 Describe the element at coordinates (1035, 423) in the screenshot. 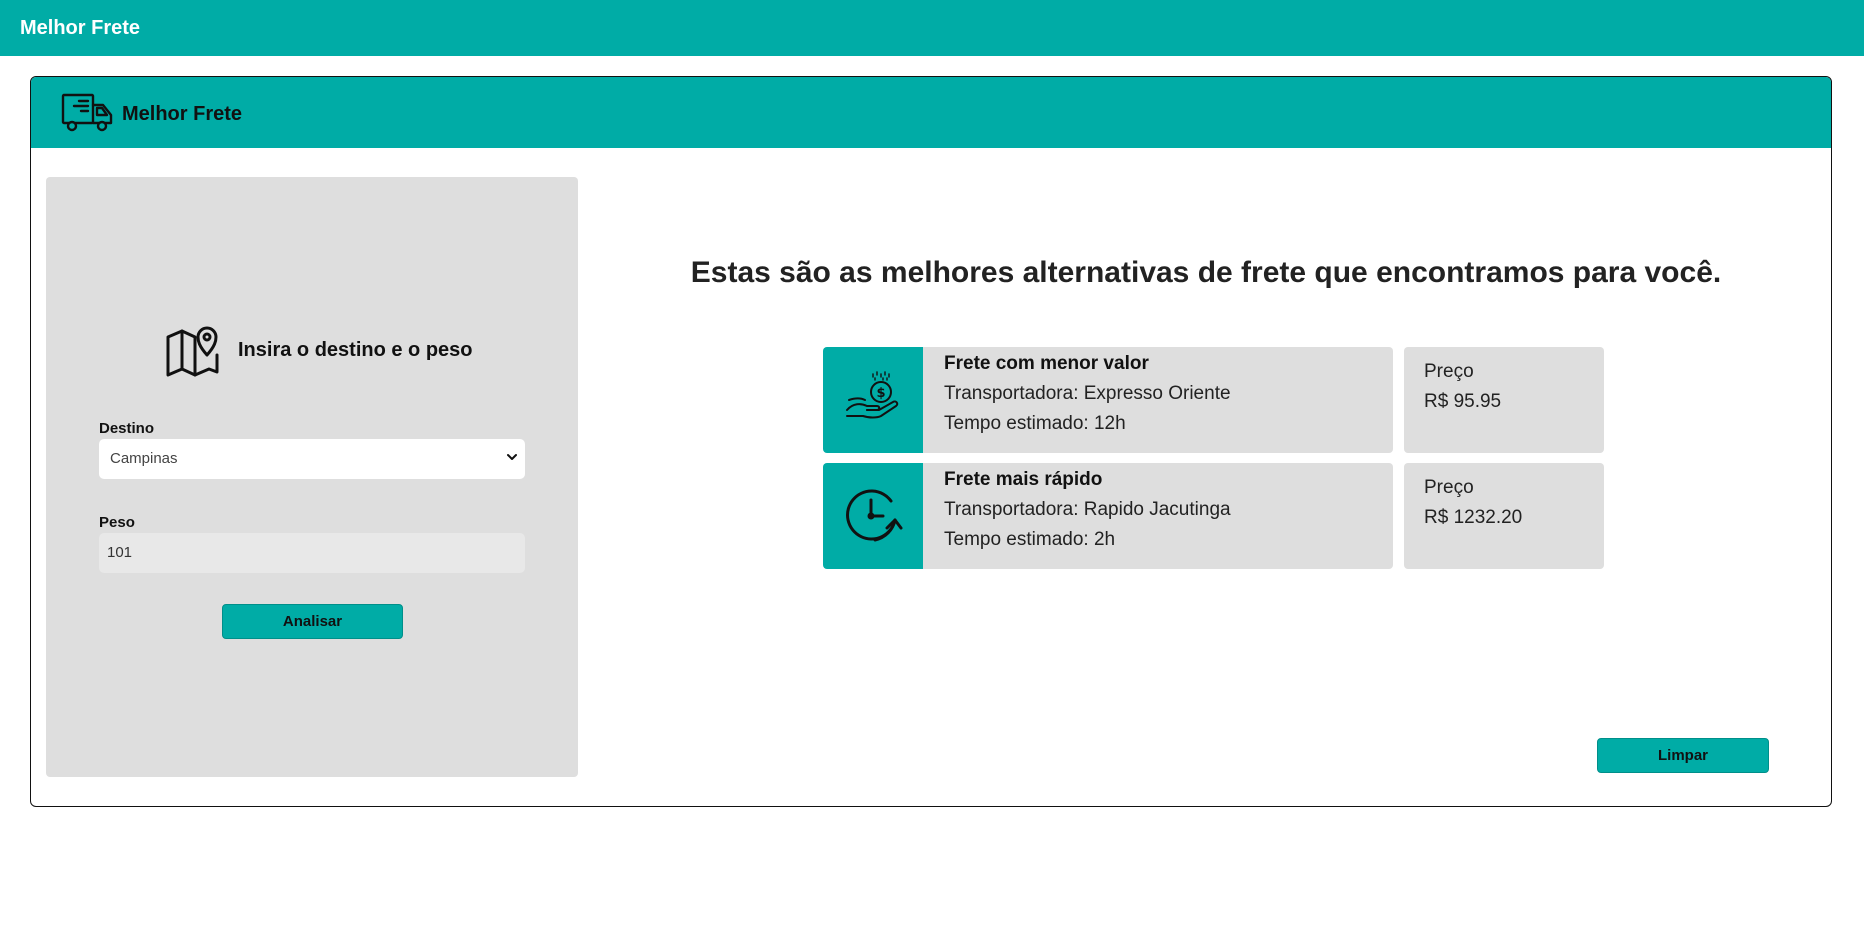

I see `option-time: Tempo estimado: 12h` at that location.